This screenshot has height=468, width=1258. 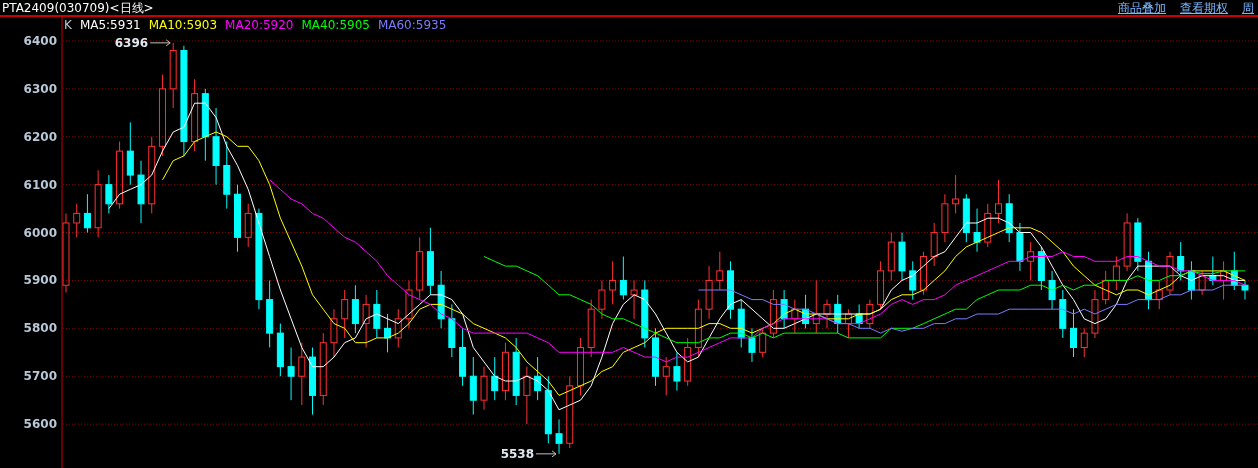 I want to click on toolbar-link: 查看期权, so click(x=1204, y=7).